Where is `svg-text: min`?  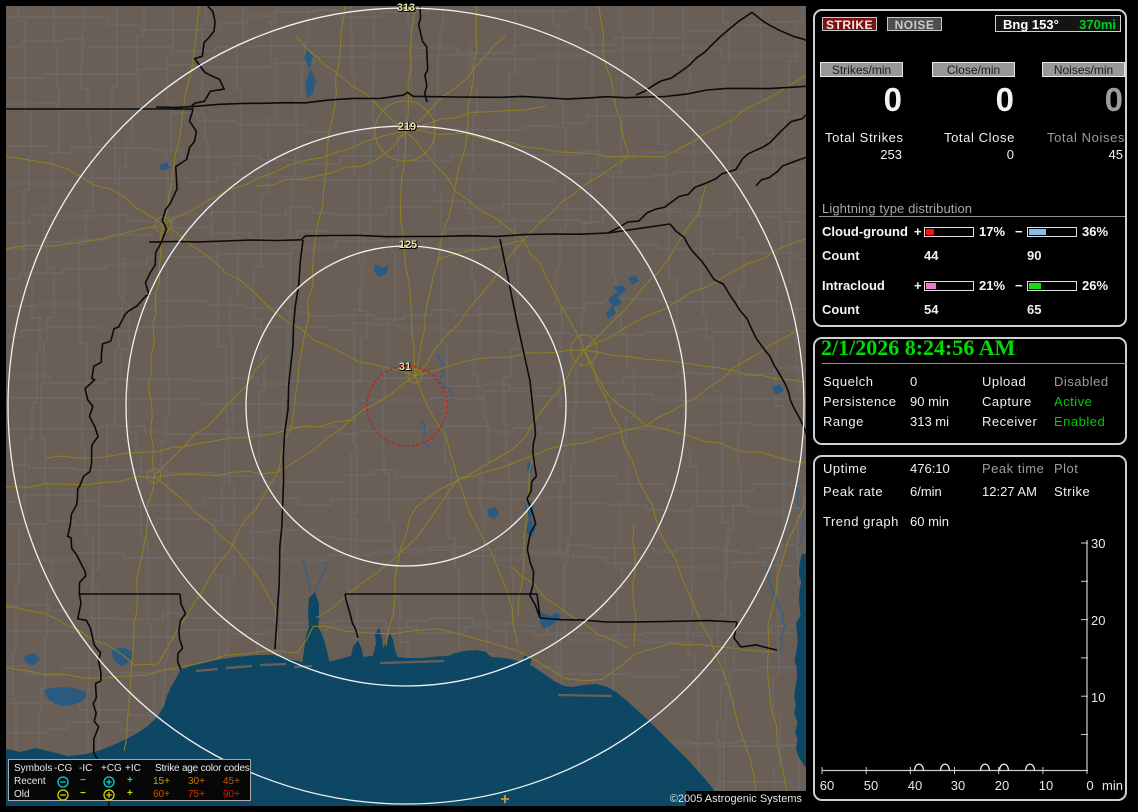
svg-text: min is located at coordinates (1112, 785).